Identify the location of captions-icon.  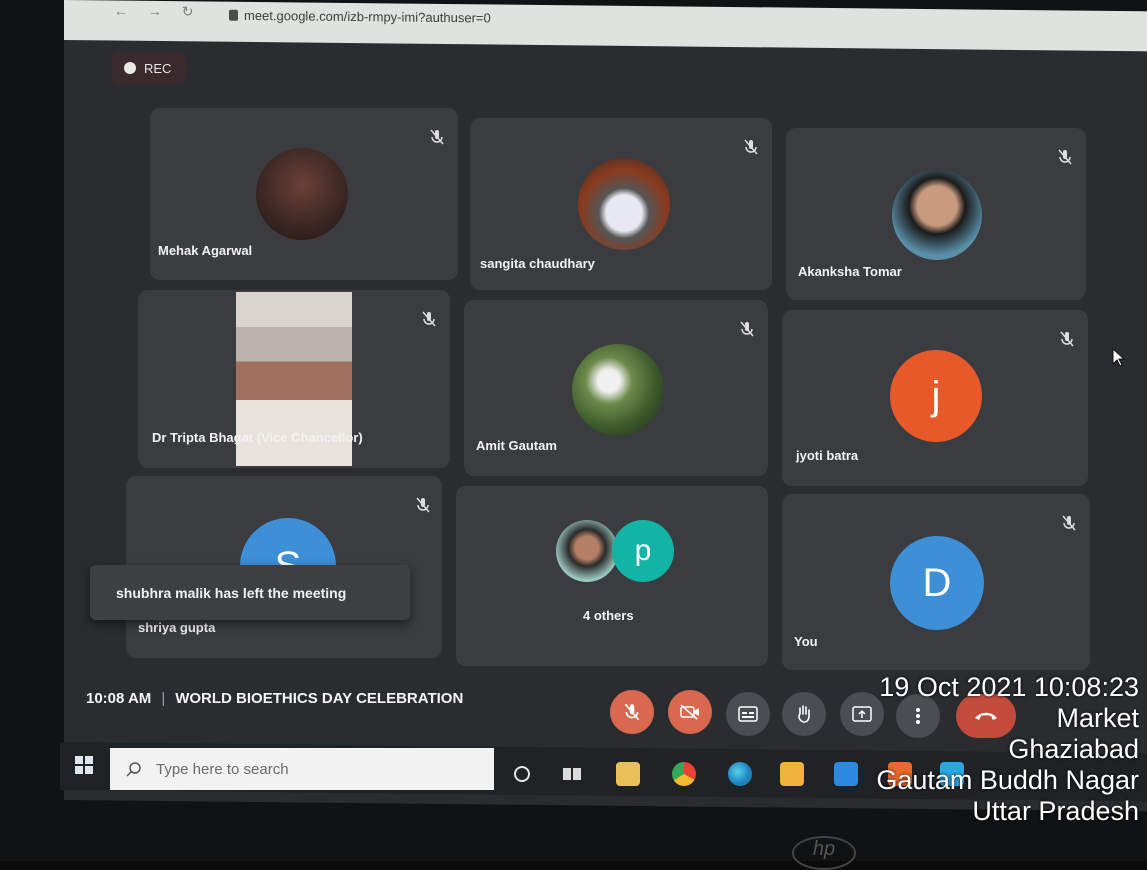
(748, 714).